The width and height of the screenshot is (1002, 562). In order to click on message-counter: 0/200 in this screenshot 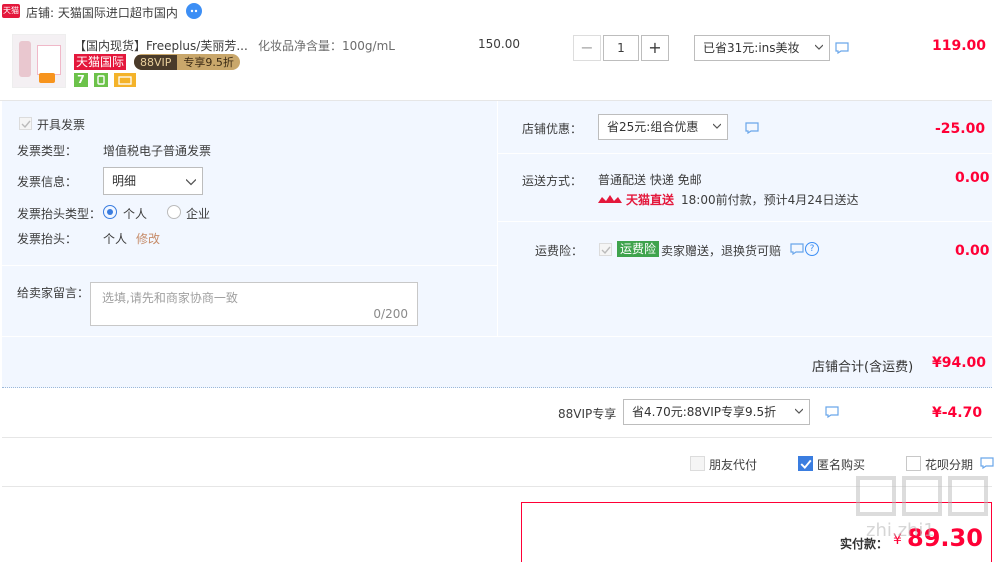, I will do `click(390, 314)`.